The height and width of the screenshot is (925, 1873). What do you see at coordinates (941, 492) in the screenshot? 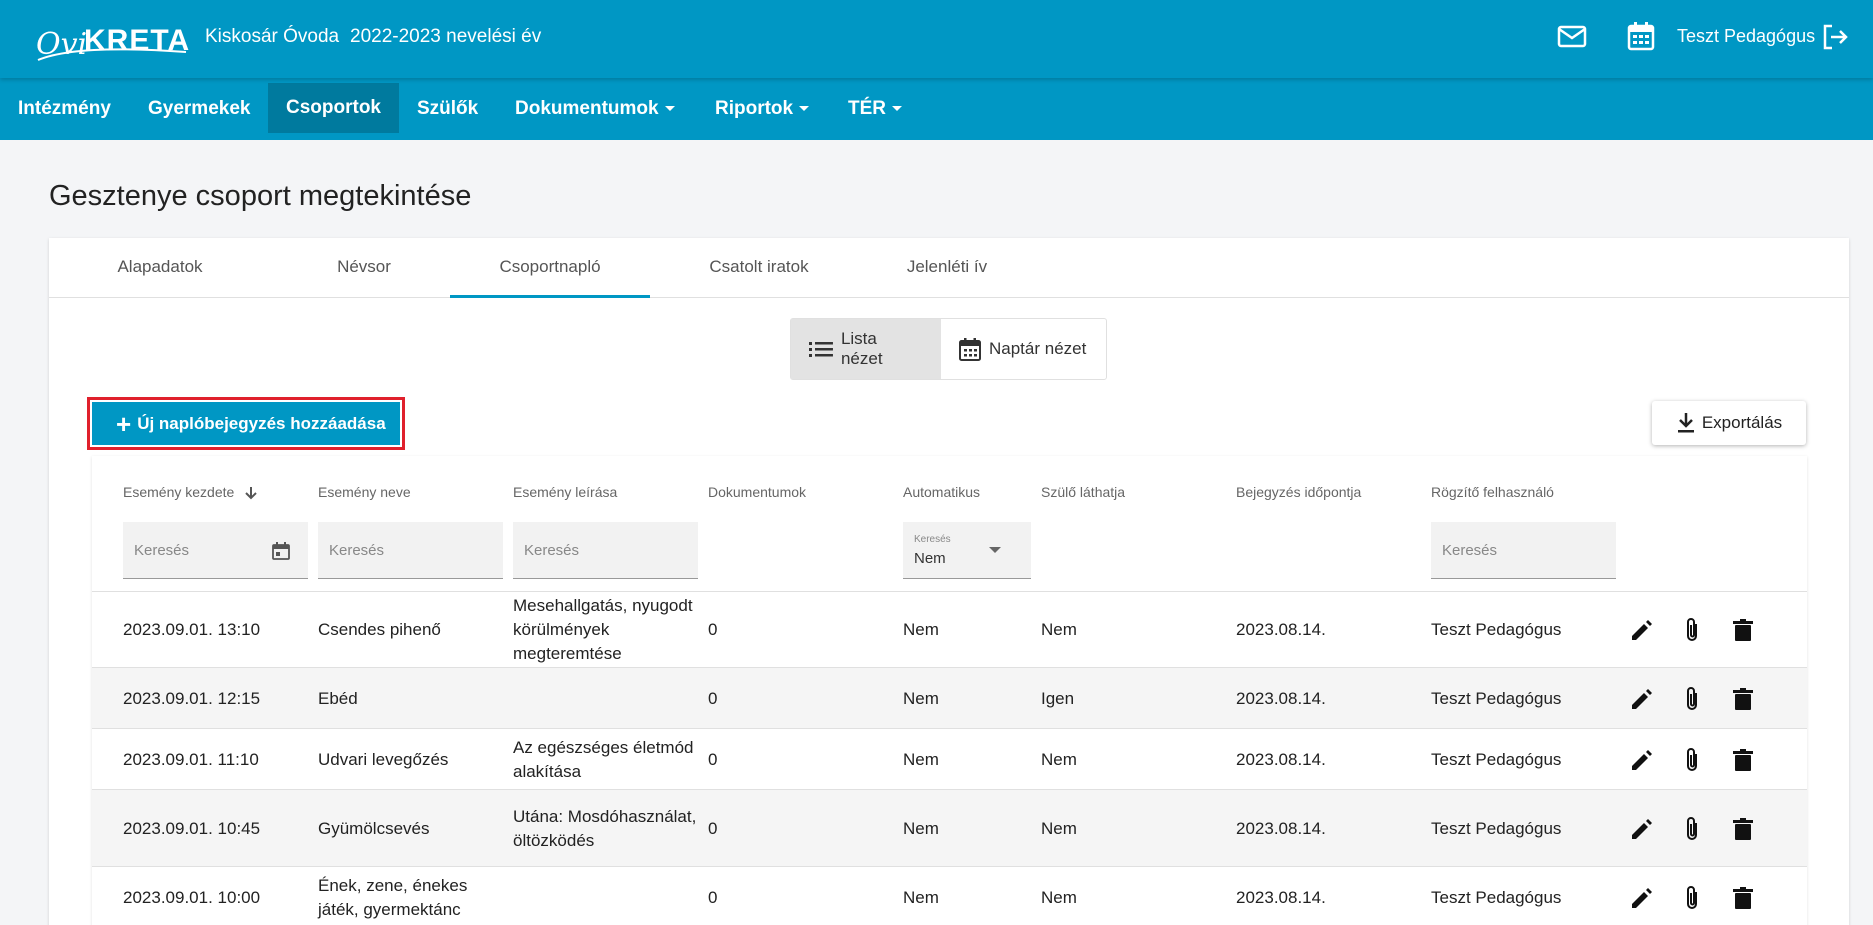
I see `column-header-auto: Automatikus` at bounding box center [941, 492].